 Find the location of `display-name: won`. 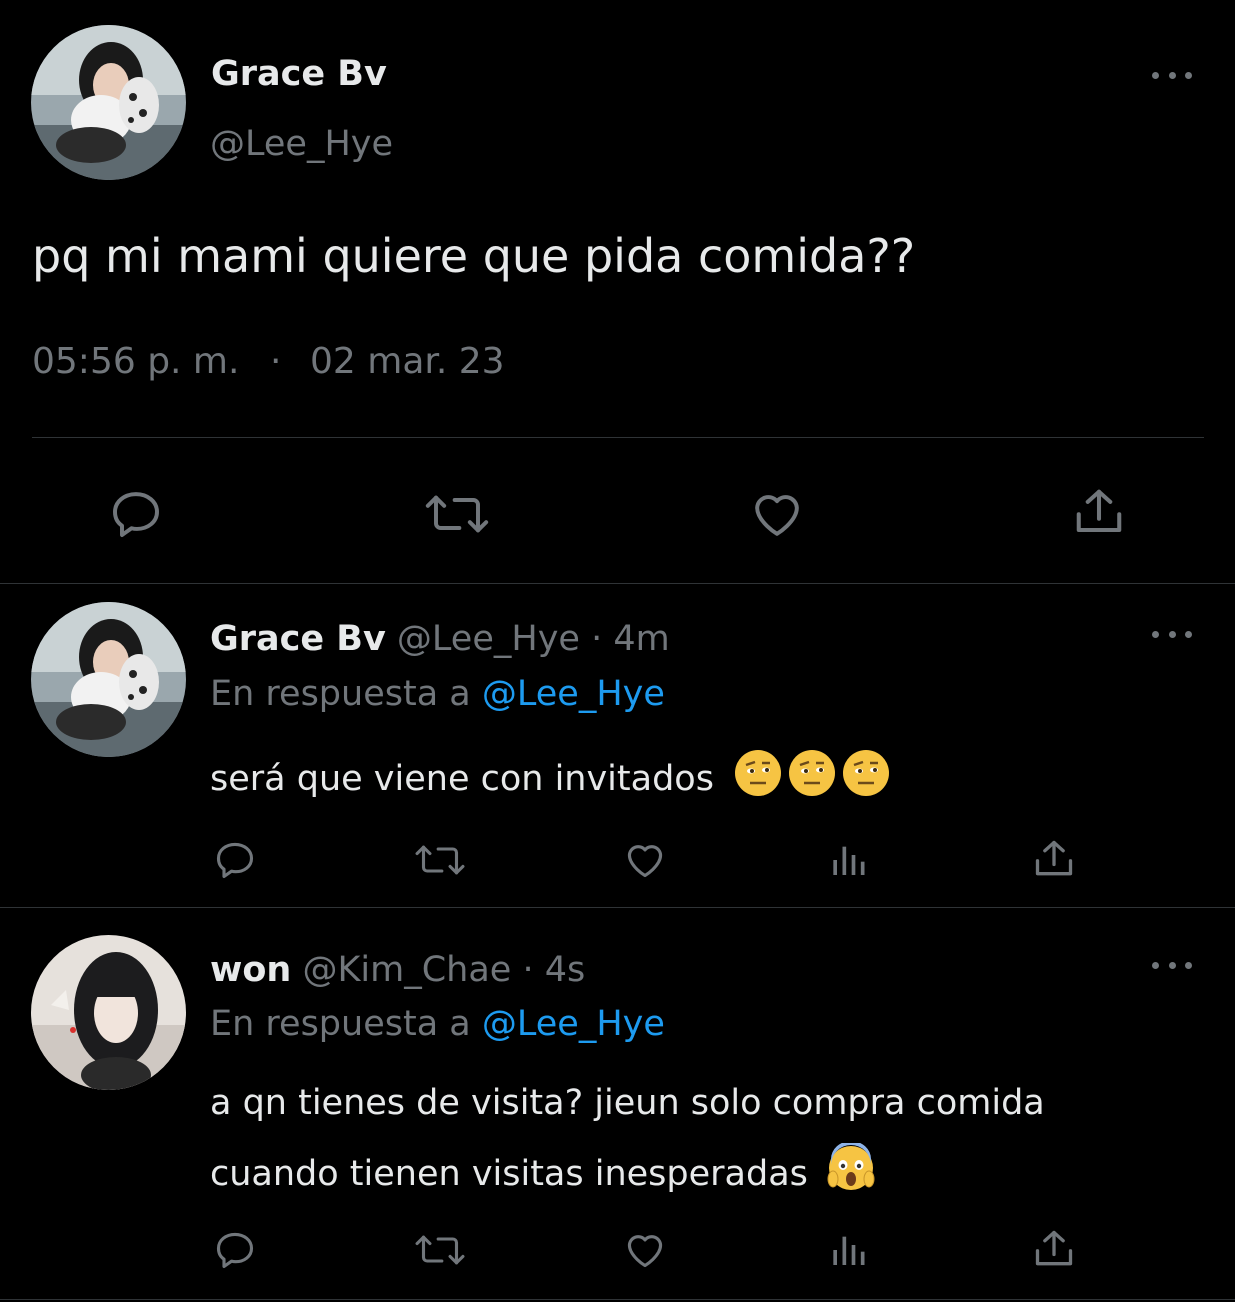

display-name: won is located at coordinates (250, 970).